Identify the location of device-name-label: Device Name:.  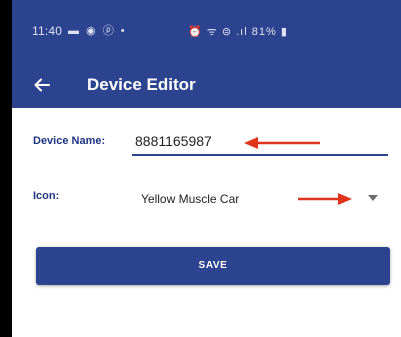
(69, 141).